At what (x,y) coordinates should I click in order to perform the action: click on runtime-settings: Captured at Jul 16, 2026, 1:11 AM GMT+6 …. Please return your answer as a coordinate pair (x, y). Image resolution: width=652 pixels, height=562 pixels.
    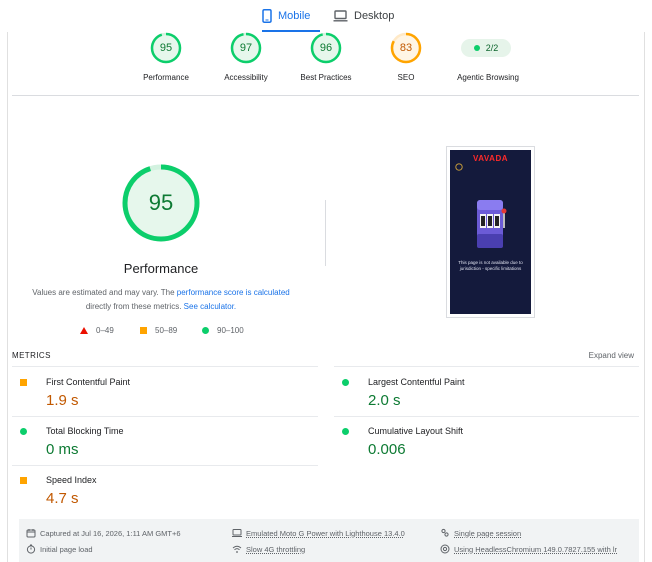
    Looking at the image, I should click on (329, 540).